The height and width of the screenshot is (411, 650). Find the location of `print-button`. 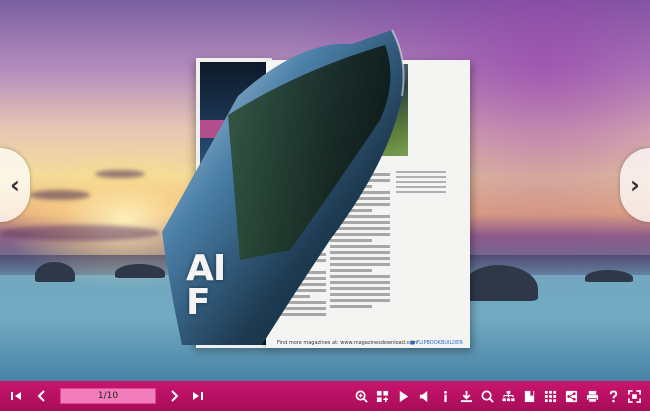

print-button is located at coordinates (592, 396).